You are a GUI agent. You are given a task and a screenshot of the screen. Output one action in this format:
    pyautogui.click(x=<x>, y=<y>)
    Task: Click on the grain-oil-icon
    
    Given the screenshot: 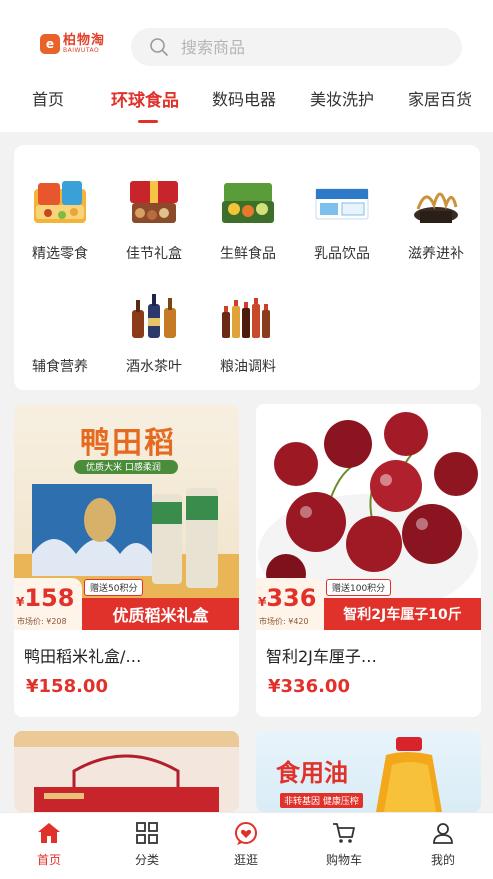 What is the action you would take?
    pyautogui.click(x=246, y=318)
    